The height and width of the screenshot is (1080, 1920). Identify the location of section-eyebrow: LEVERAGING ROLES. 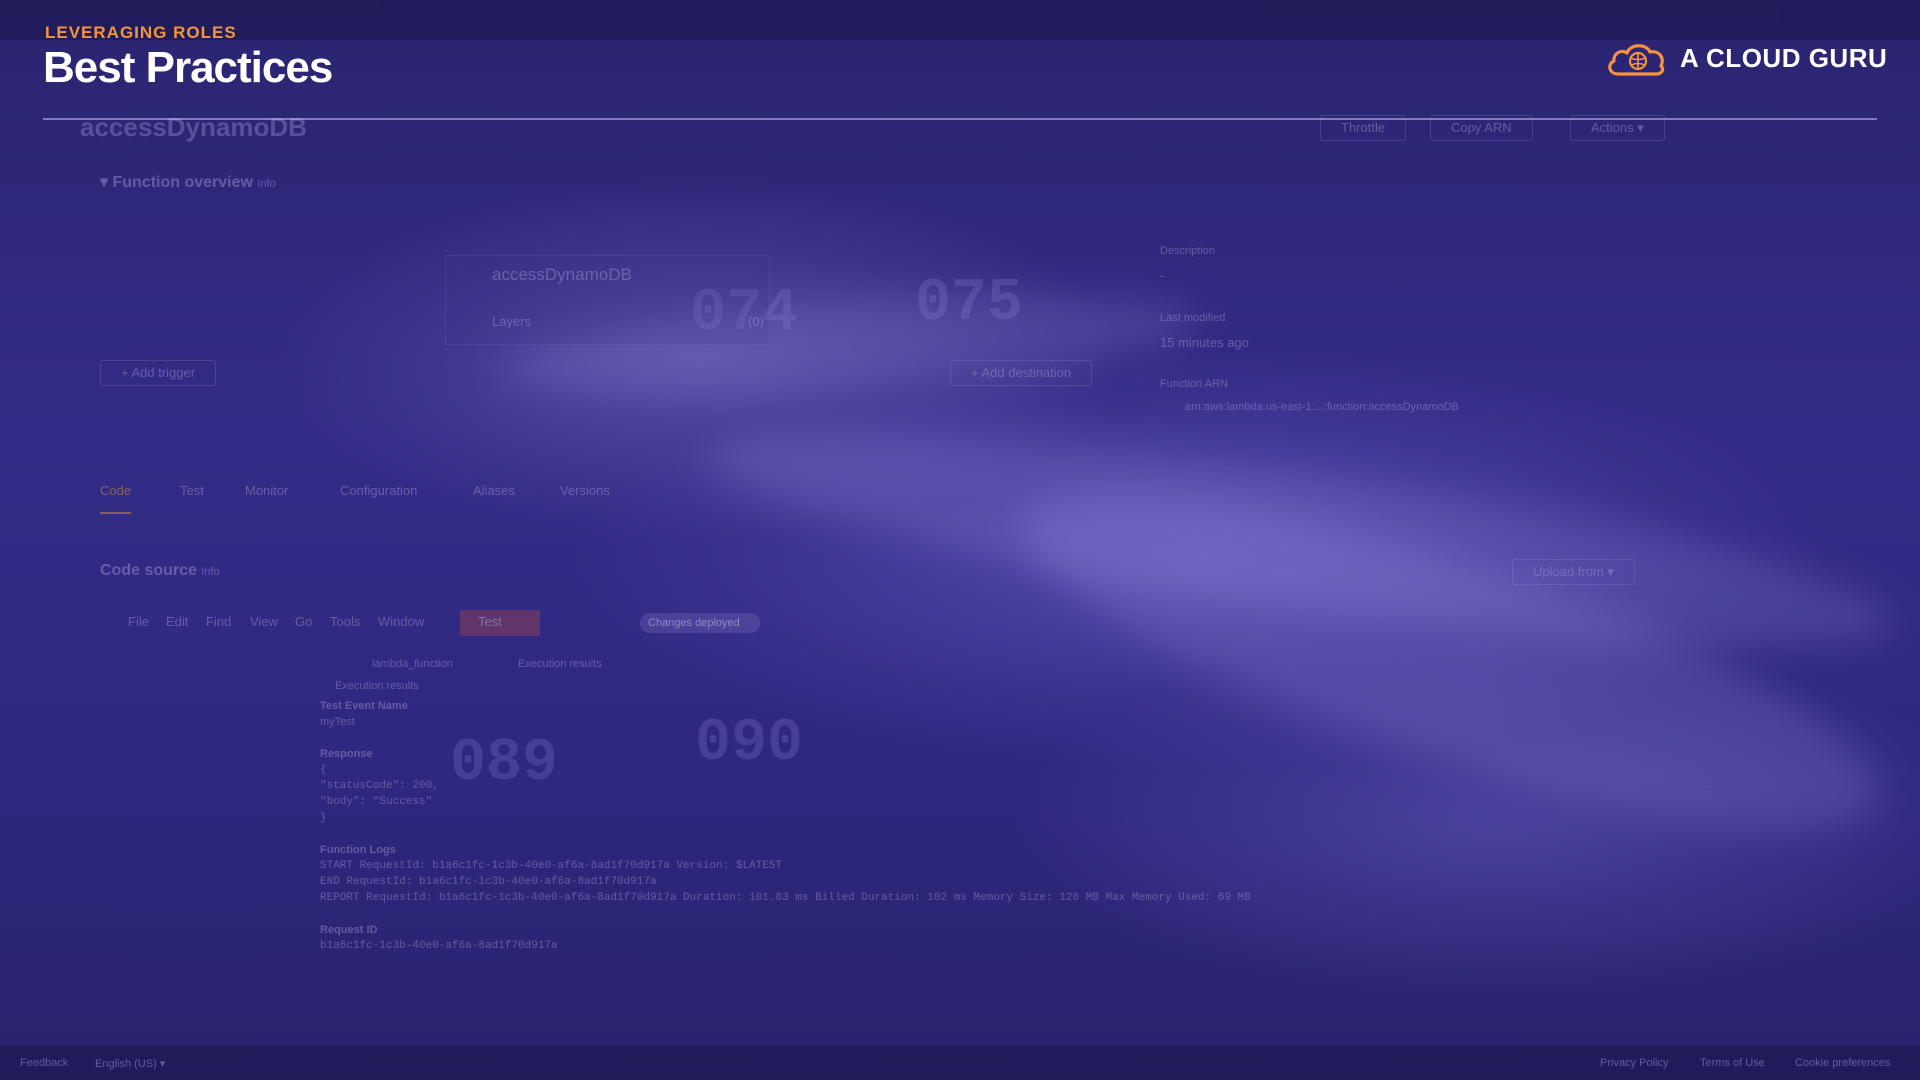
(141, 32).